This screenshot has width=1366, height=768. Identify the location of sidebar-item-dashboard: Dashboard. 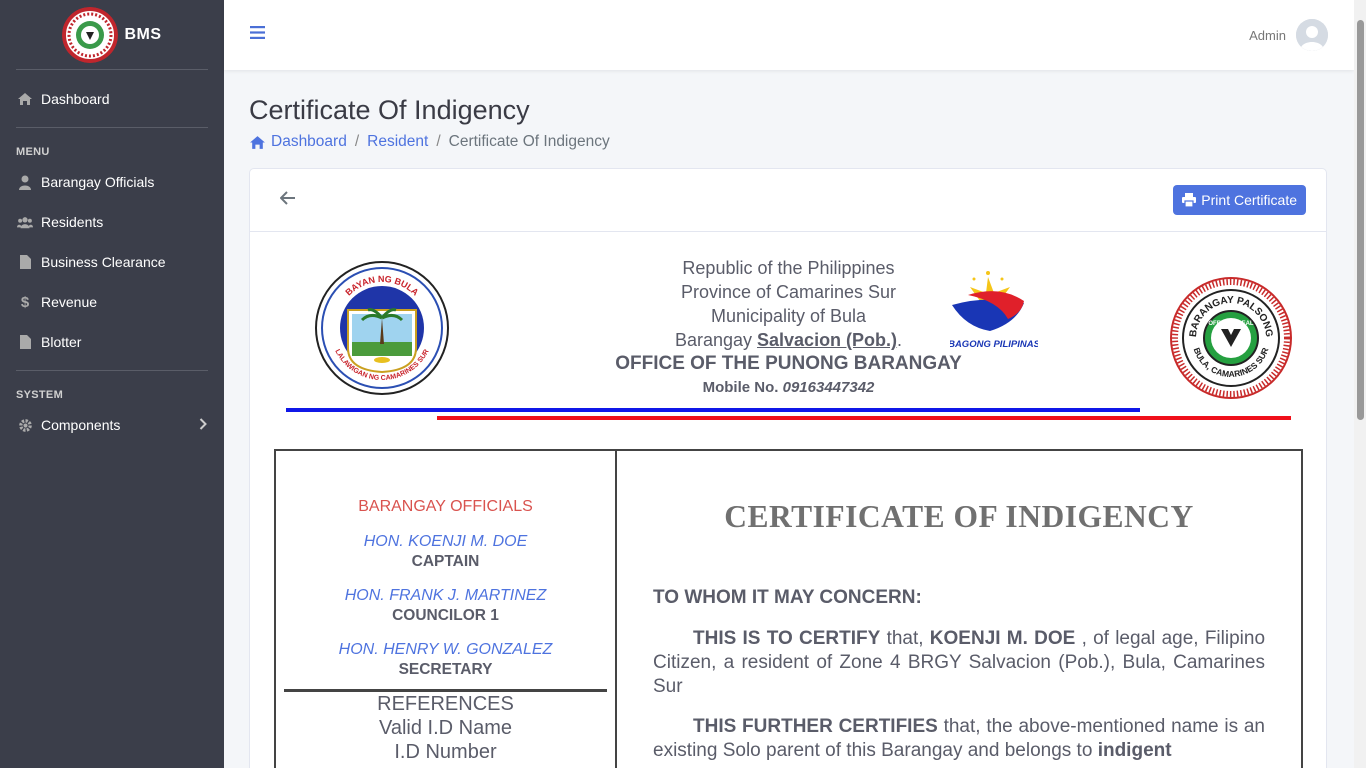
(112, 99).